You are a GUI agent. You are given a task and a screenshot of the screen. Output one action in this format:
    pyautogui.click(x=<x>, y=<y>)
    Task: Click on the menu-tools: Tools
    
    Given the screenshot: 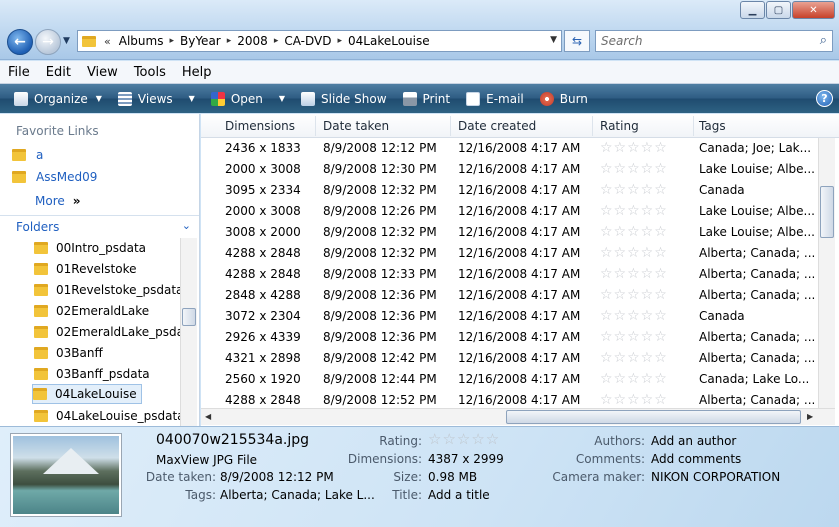 What is the action you would take?
    pyautogui.click(x=150, y=72)
    